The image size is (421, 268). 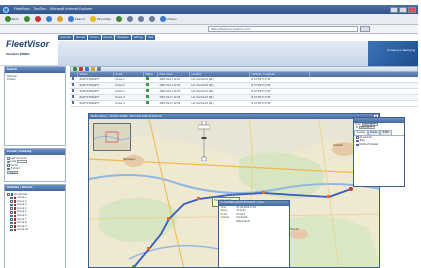 What do you see at coordinates (75, 69) in the screenshot?
I see `add-icon` at bounding box center [75, 69].